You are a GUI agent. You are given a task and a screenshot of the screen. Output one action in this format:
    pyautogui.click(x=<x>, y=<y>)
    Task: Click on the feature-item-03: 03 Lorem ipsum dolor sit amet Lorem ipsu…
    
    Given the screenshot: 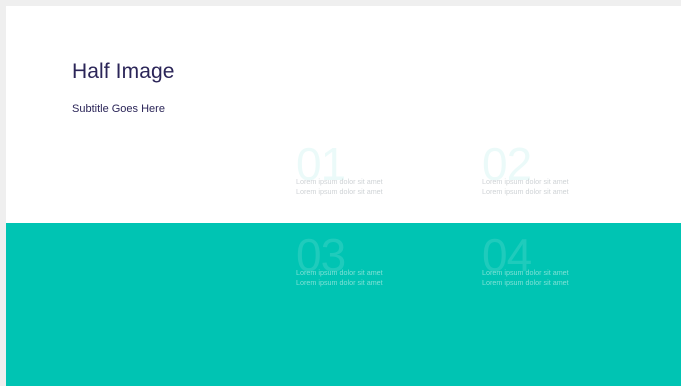 What is the action you would take?
    pyautogui.click(x=381, y=264)
    